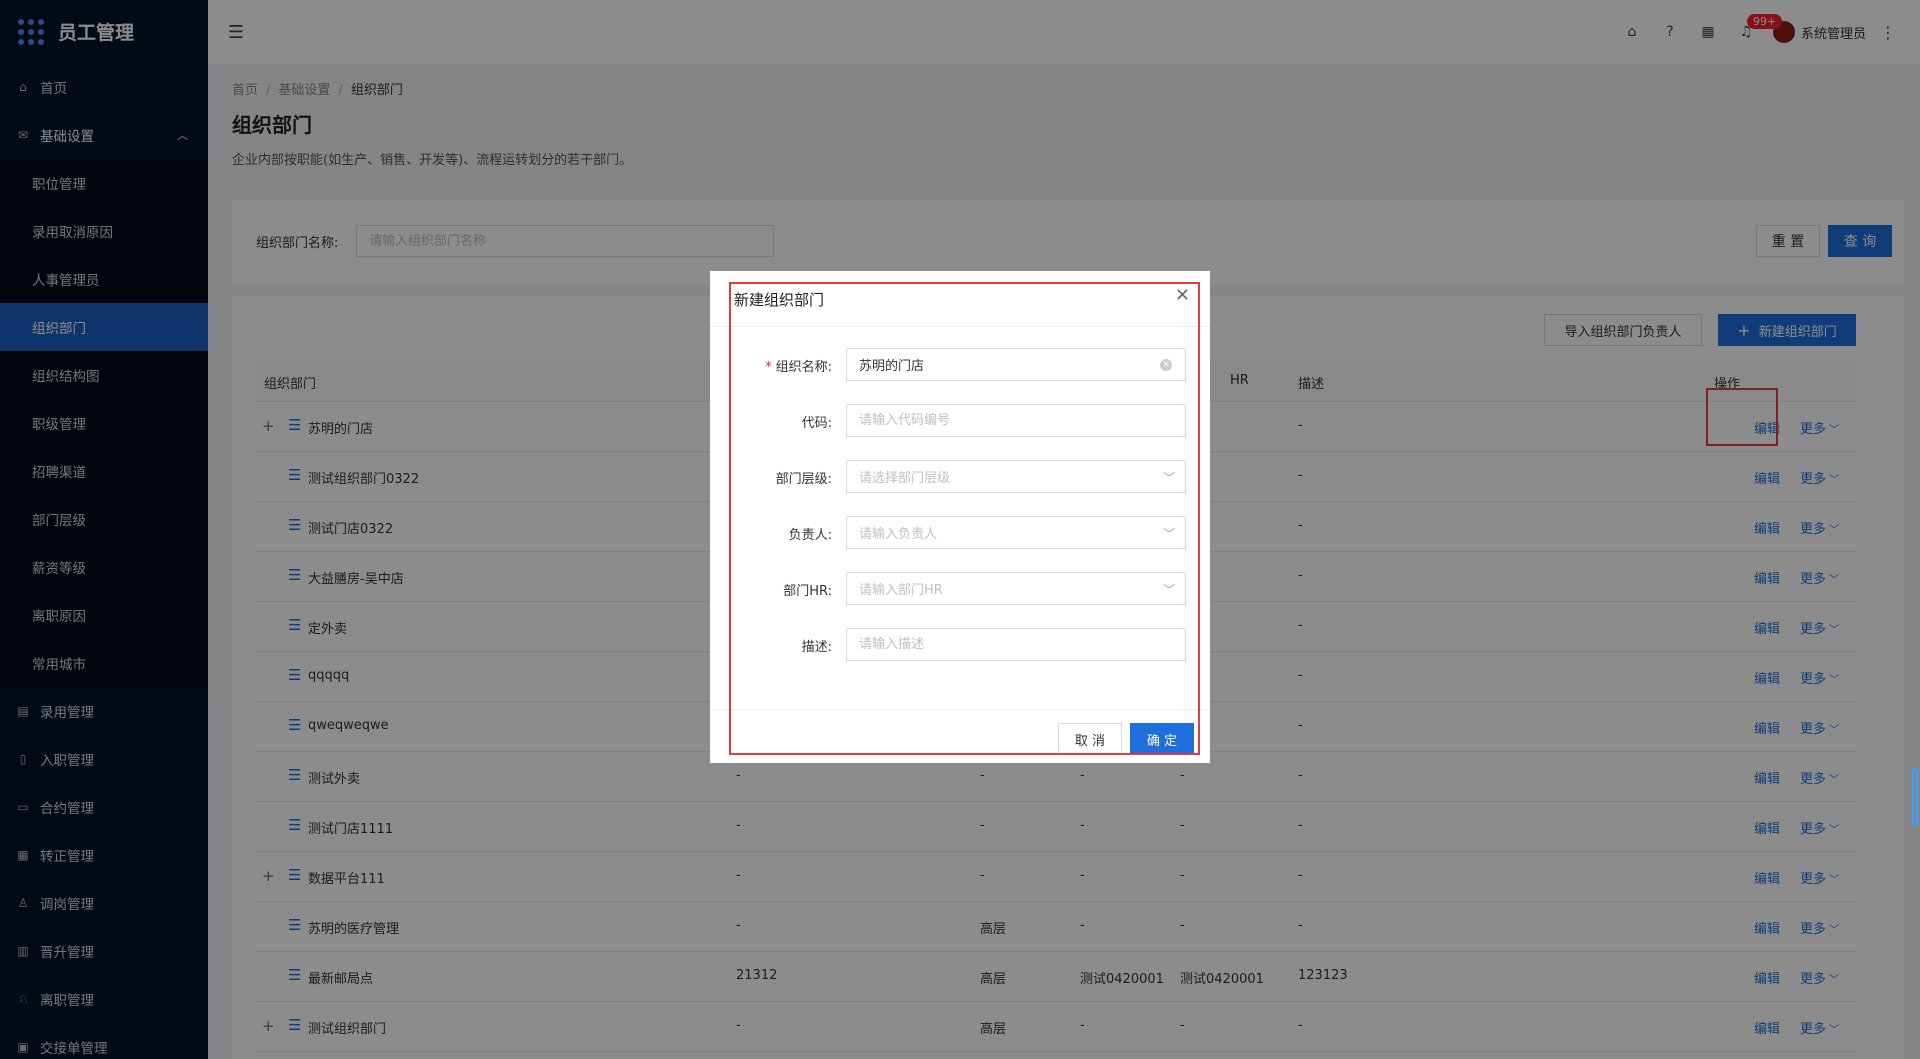 This screenshot has height=1059, width=1920. I want to click on modal-highlight-box, so click(964, 518).